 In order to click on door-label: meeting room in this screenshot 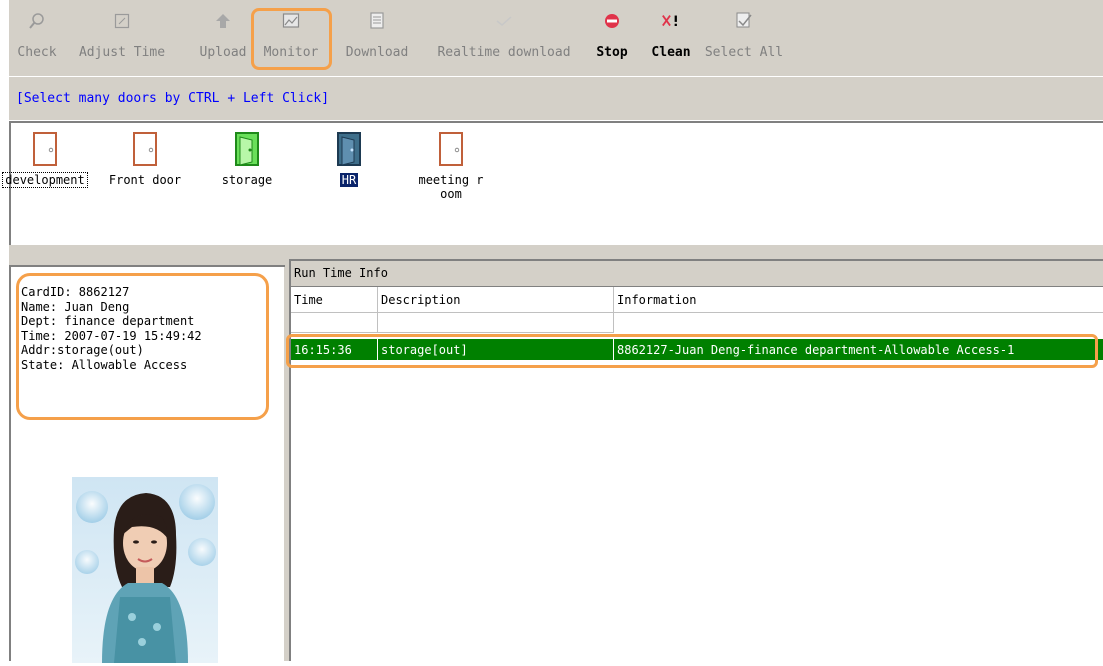, I will do `click(451, 187)`.